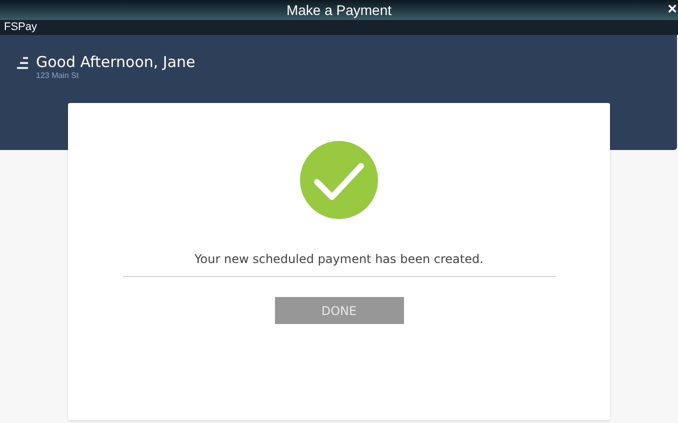 Image resolution: width=678 pixels, height=423 pixels. Describe the element at coordinates (21, 27) in the screenshot. I see `app-name: FSPay` at that location.